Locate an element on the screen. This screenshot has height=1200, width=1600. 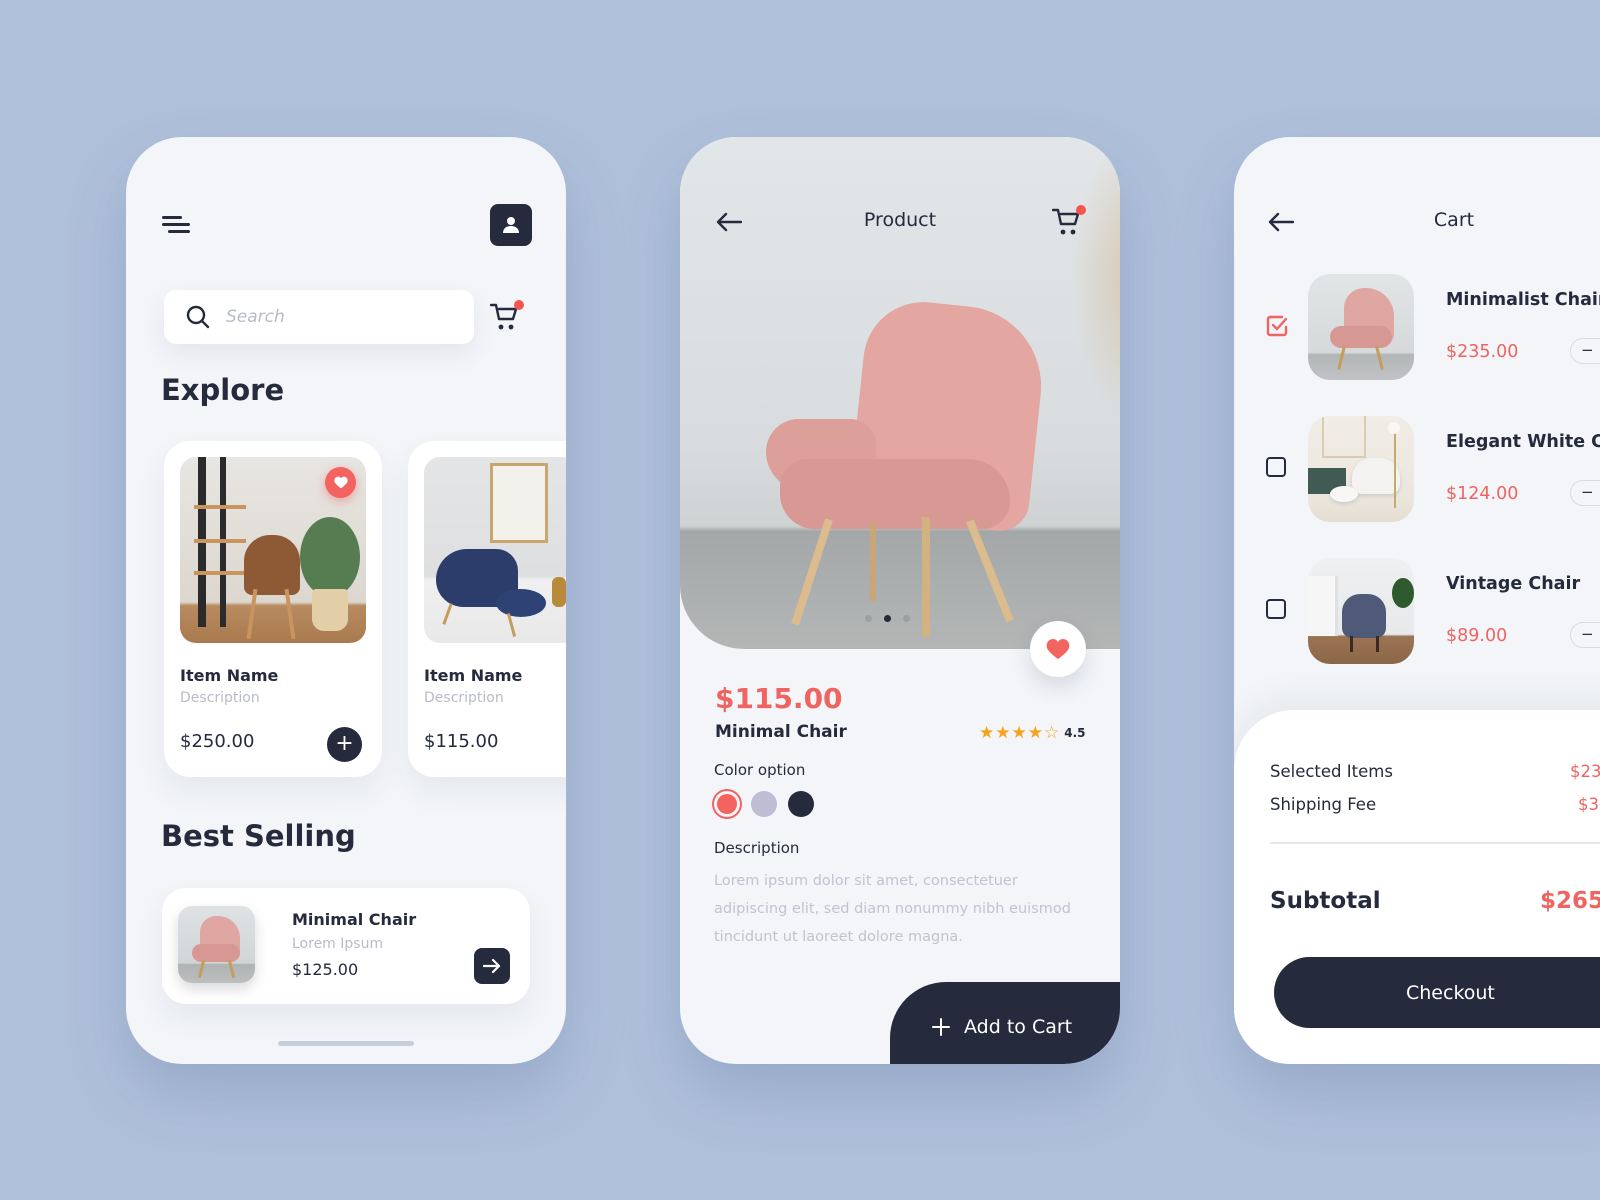
add-to-cart-button: + is located at coordinates (344, 744).